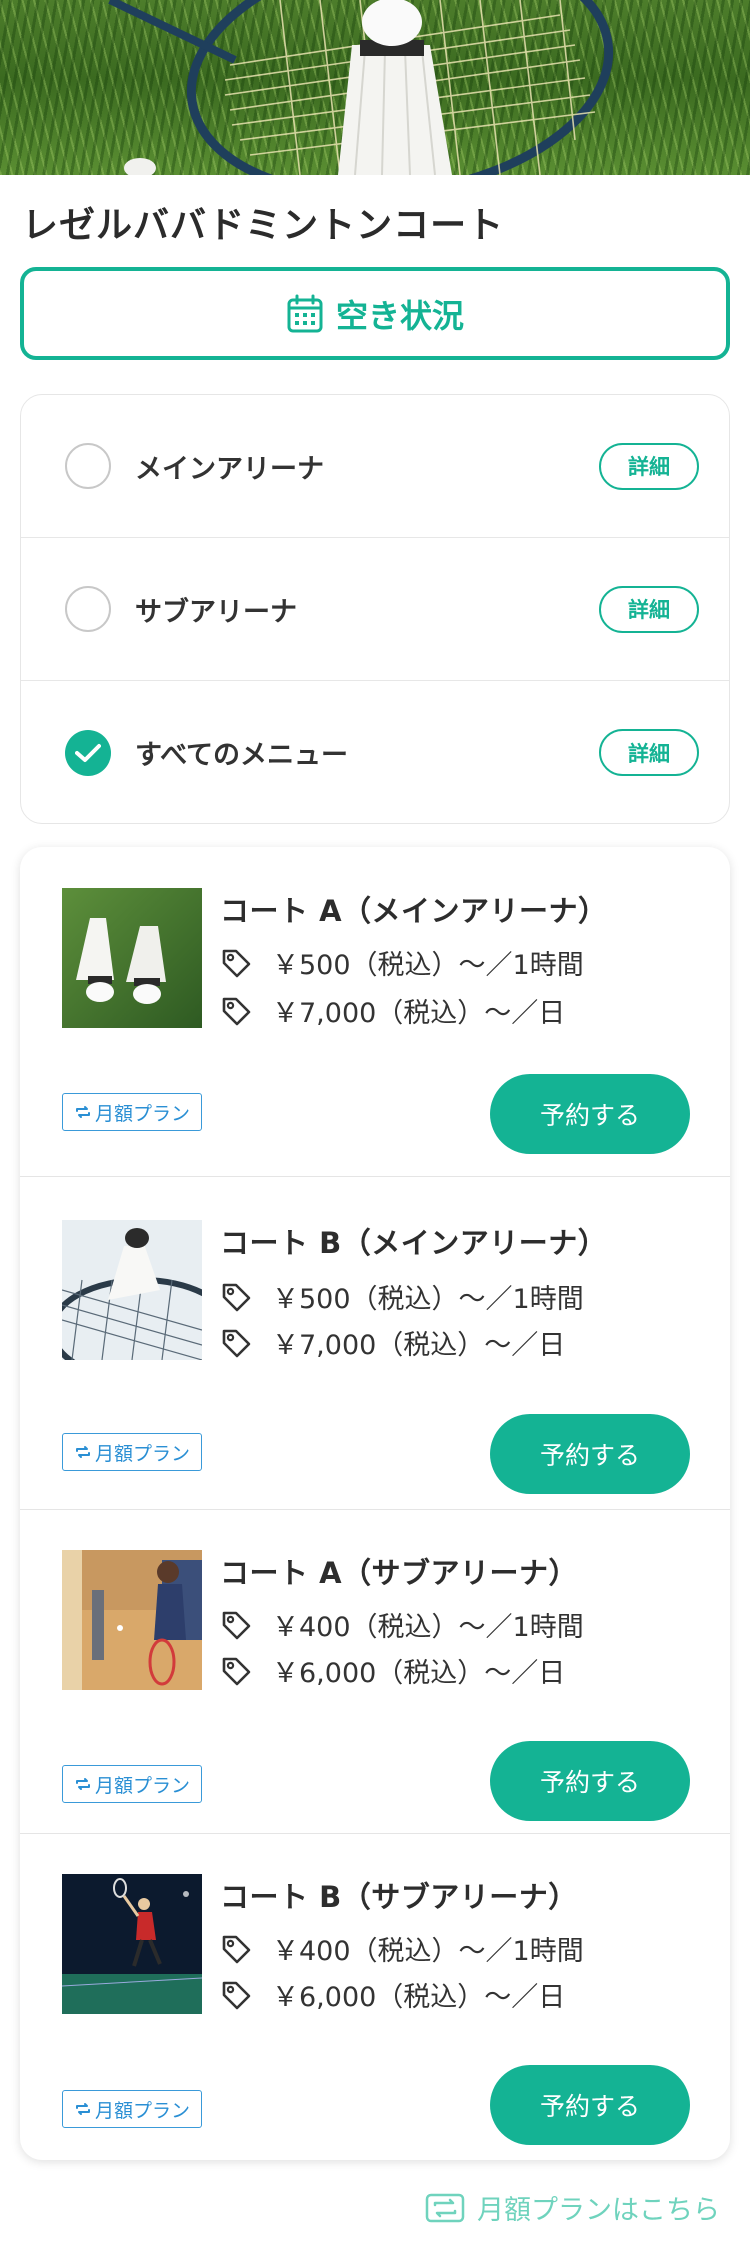  What do you see at coordinates (375, 752) in the screenshot?
I see `category-item-all-menus: すべてのメニュー 詳細` at bounding box center [375, 752].